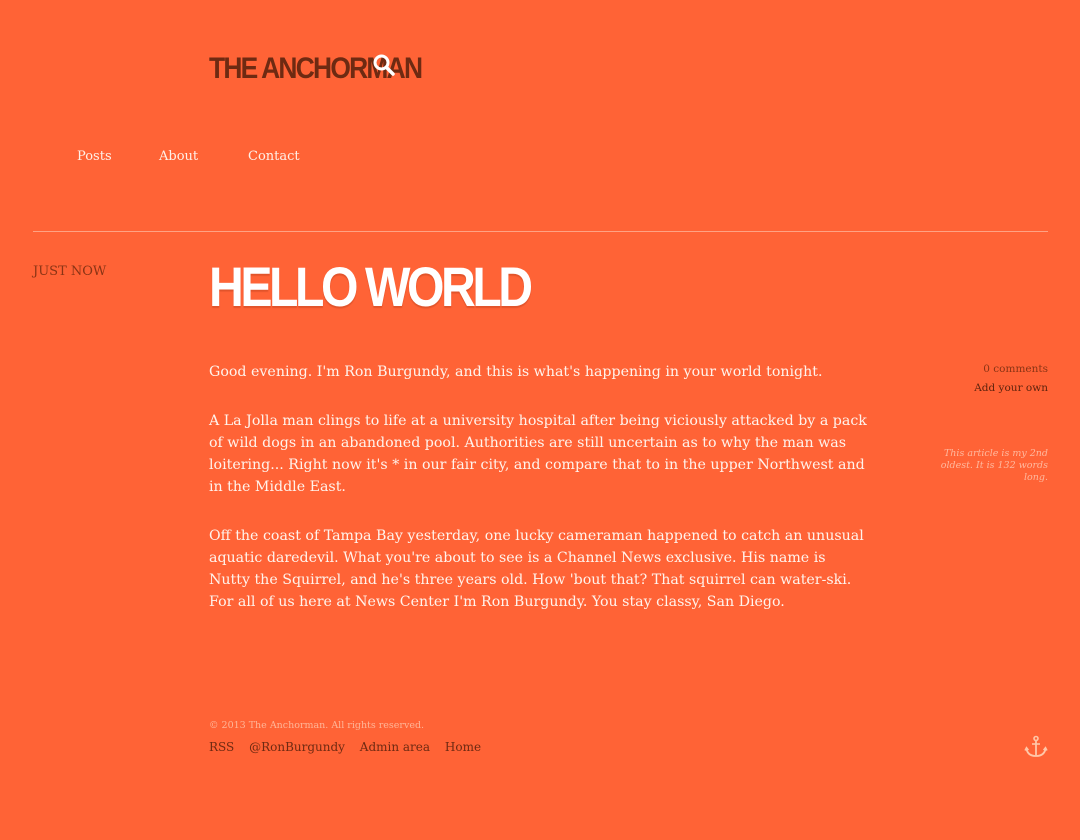  I want to click on nav-item-posts: Posts, so click(94, 157).